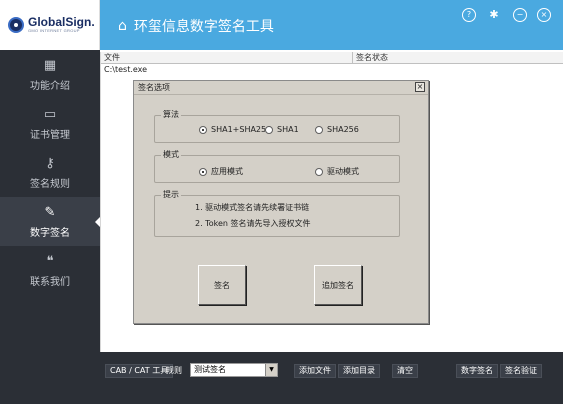  What do you see at coordinates (331, 25) in the screenshot?
I see `app-header: ⌂ 环玺信息数字签名工具 ? ✱ − ×` at bounding box center [331, 25].